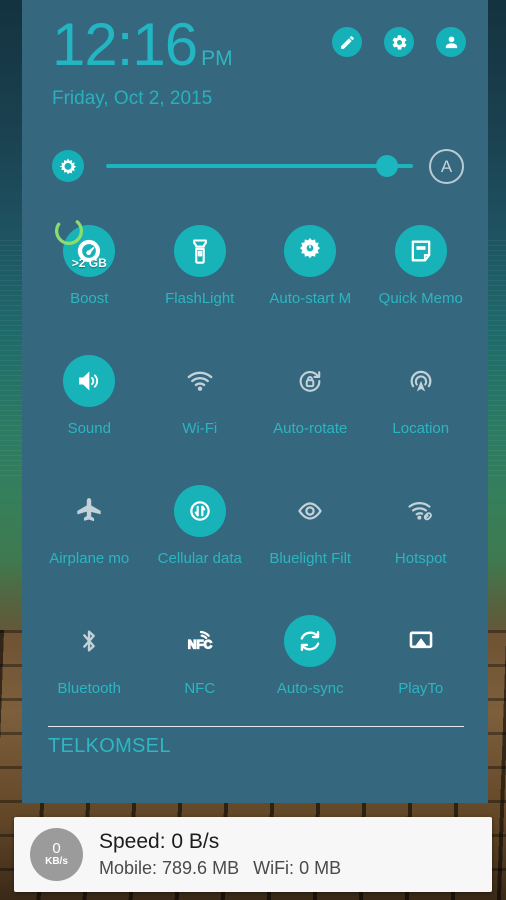 This screenshot has height=900, width=506. I want to click on nfc-icon: NFC, so click(200, 641).